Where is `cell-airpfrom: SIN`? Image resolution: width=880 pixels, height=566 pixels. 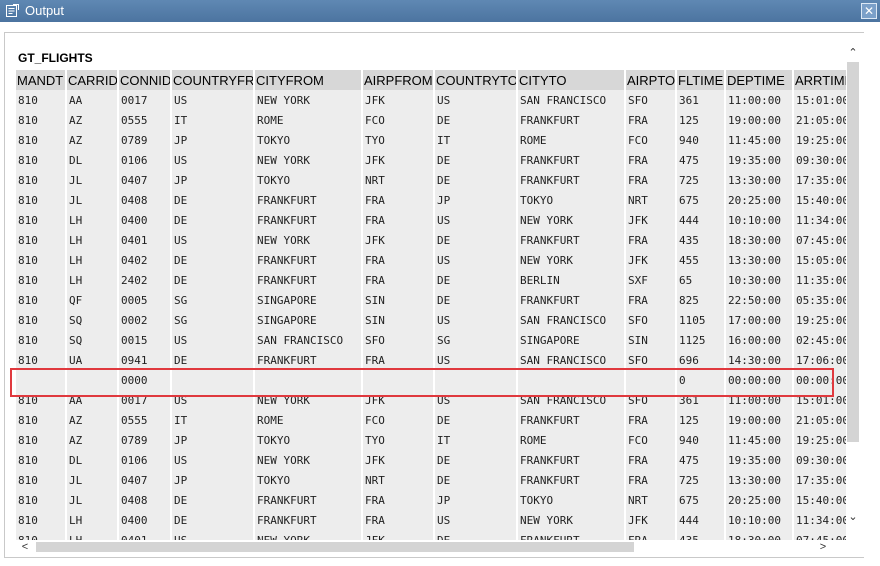
cell-airpfrom: SIN is located at coordinates (398, 320).